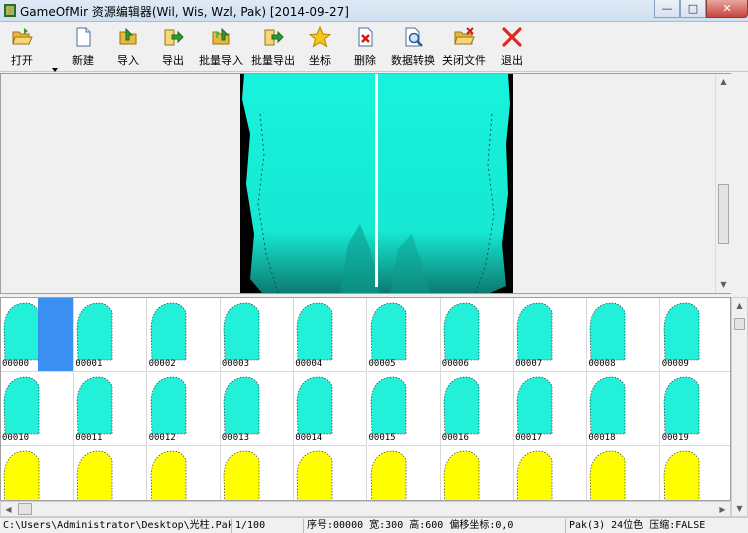 The image size is (748, 533). Describe the element at coordinates (22, 60) in the screenshot. I see `open-label: 打开` at that location.